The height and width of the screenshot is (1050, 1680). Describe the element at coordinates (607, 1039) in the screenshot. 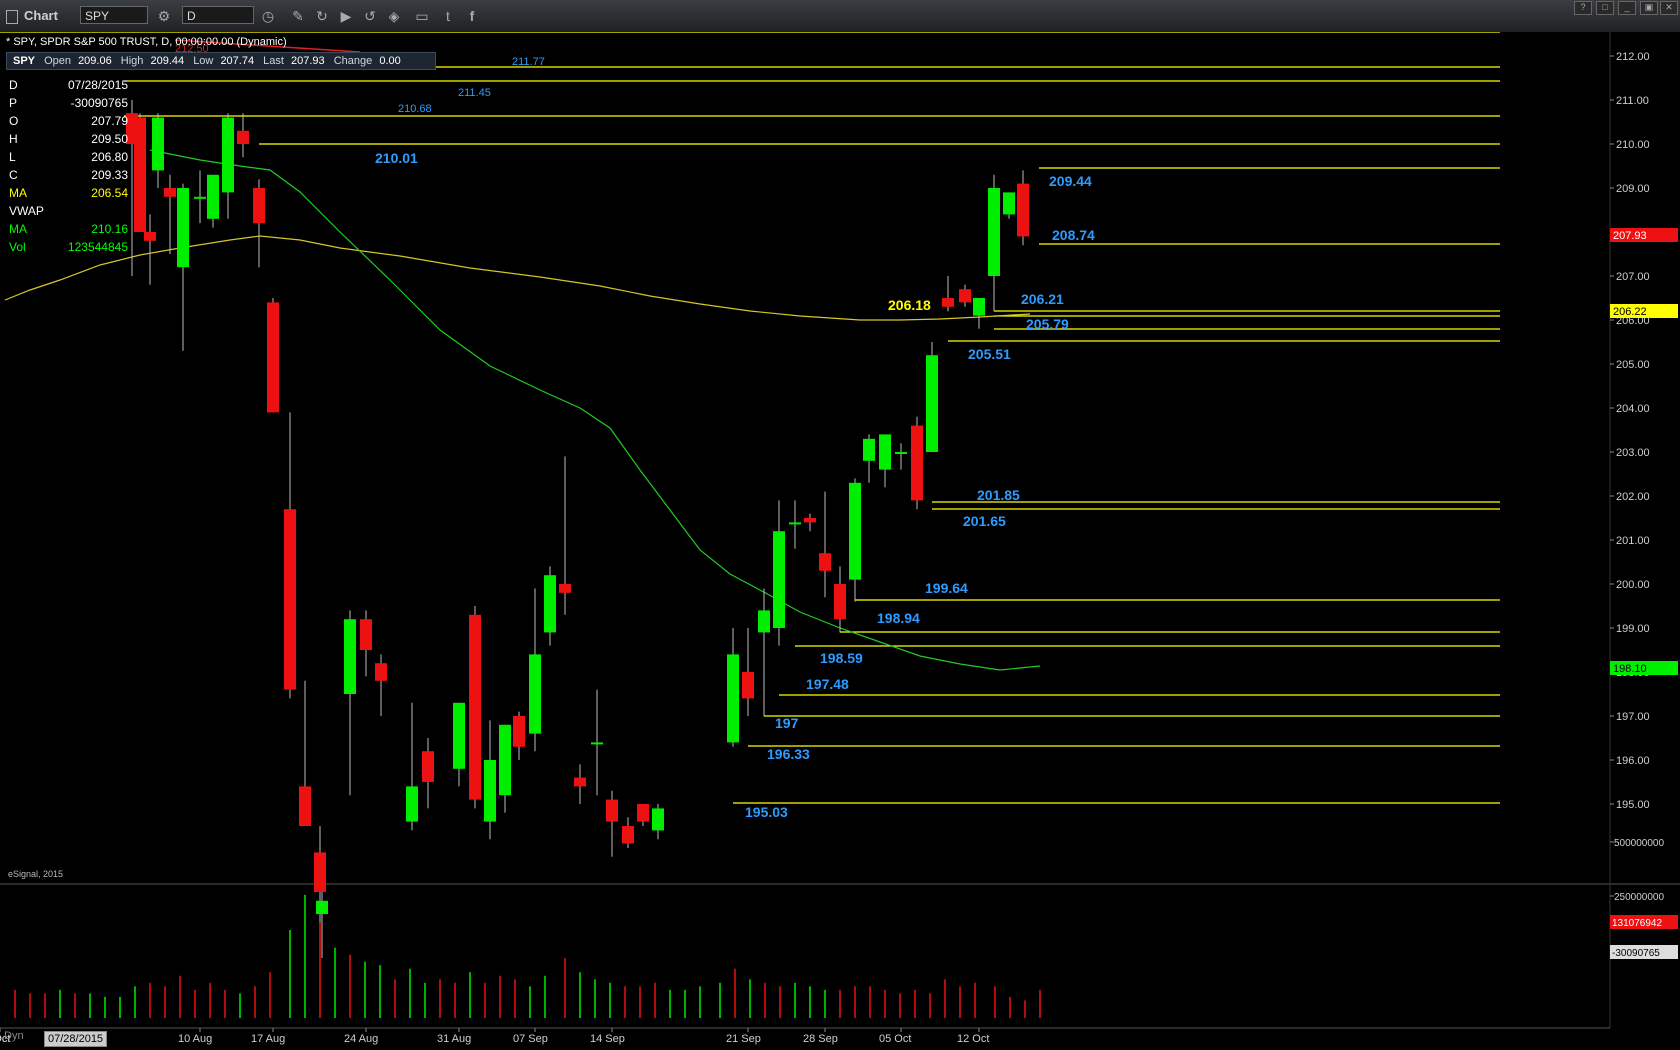

I see `date-tick-label: 14 Sep` at that location.